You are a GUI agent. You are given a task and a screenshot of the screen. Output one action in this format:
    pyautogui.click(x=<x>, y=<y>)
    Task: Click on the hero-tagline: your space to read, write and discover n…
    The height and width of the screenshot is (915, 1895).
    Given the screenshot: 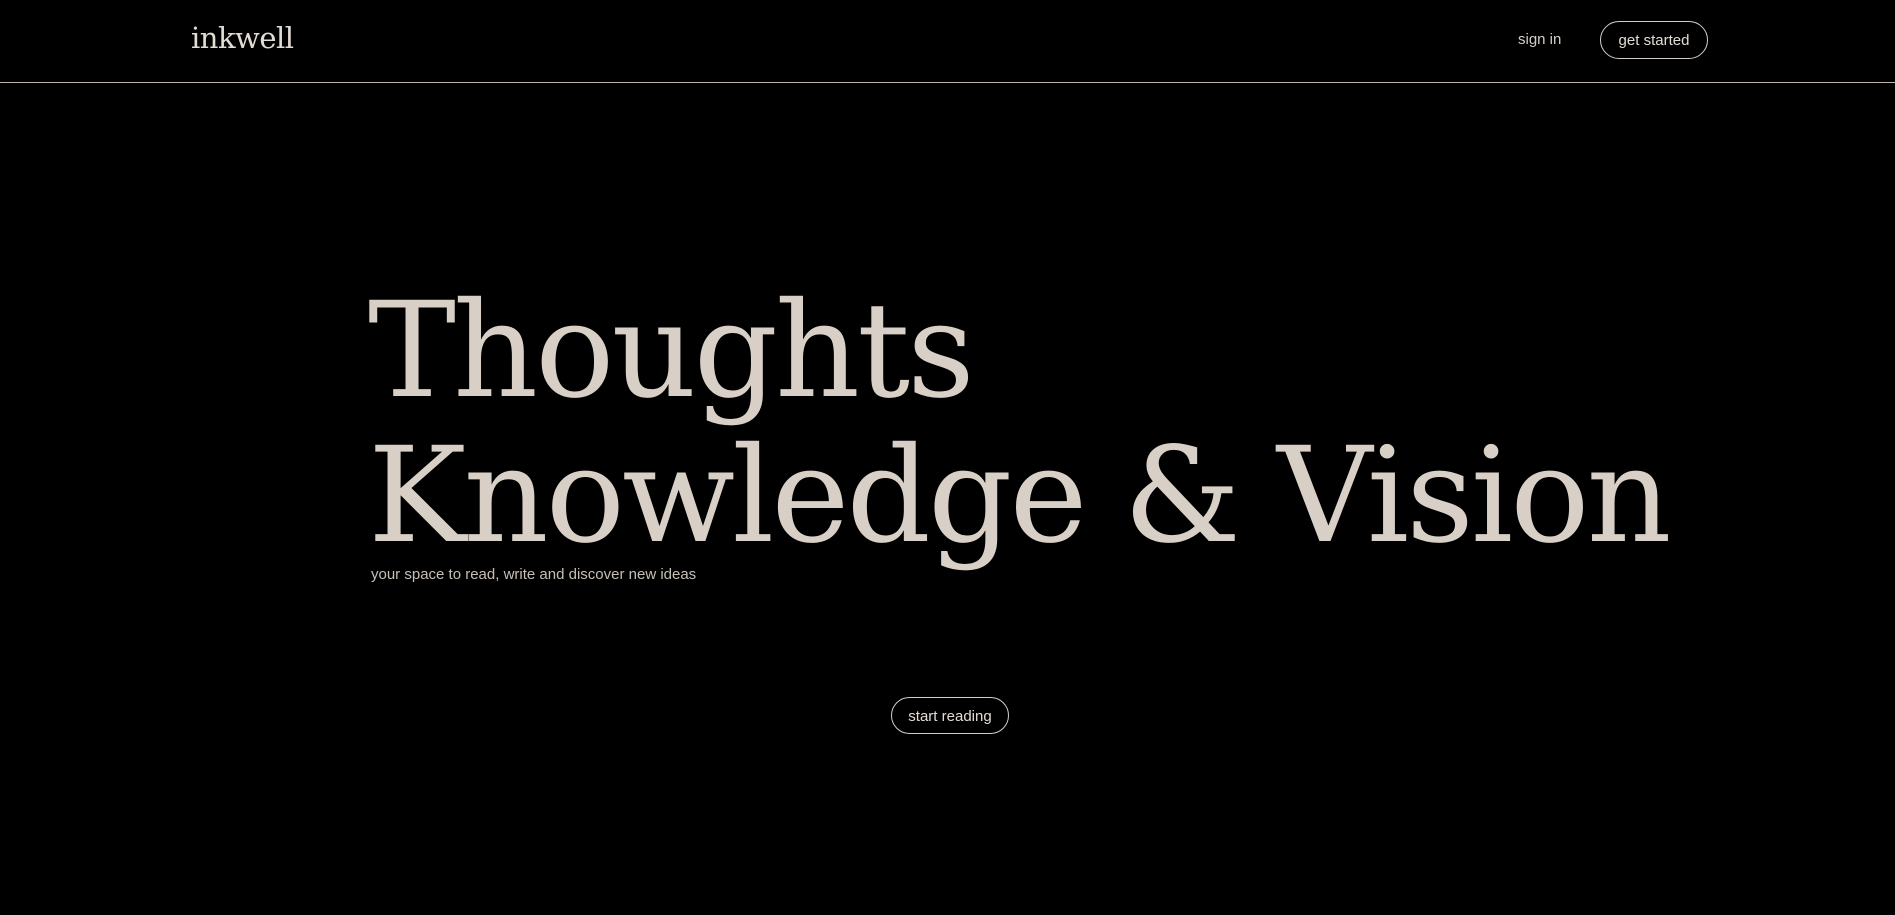 What is the action you would take?
    pyautogui.click(x=534, y=574)
    